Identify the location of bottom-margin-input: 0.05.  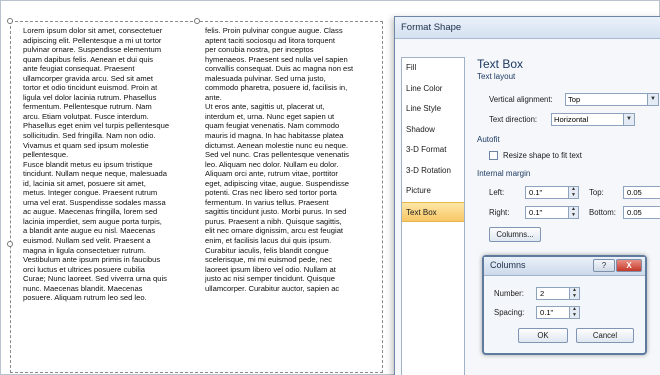
(641, 212).